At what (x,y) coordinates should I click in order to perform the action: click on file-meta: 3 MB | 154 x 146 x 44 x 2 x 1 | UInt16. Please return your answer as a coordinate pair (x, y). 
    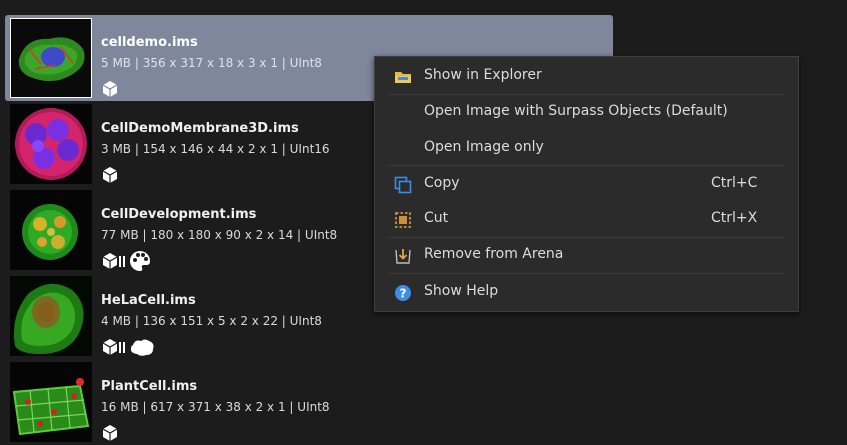
    Looking at the image, I should click on (215, 149).